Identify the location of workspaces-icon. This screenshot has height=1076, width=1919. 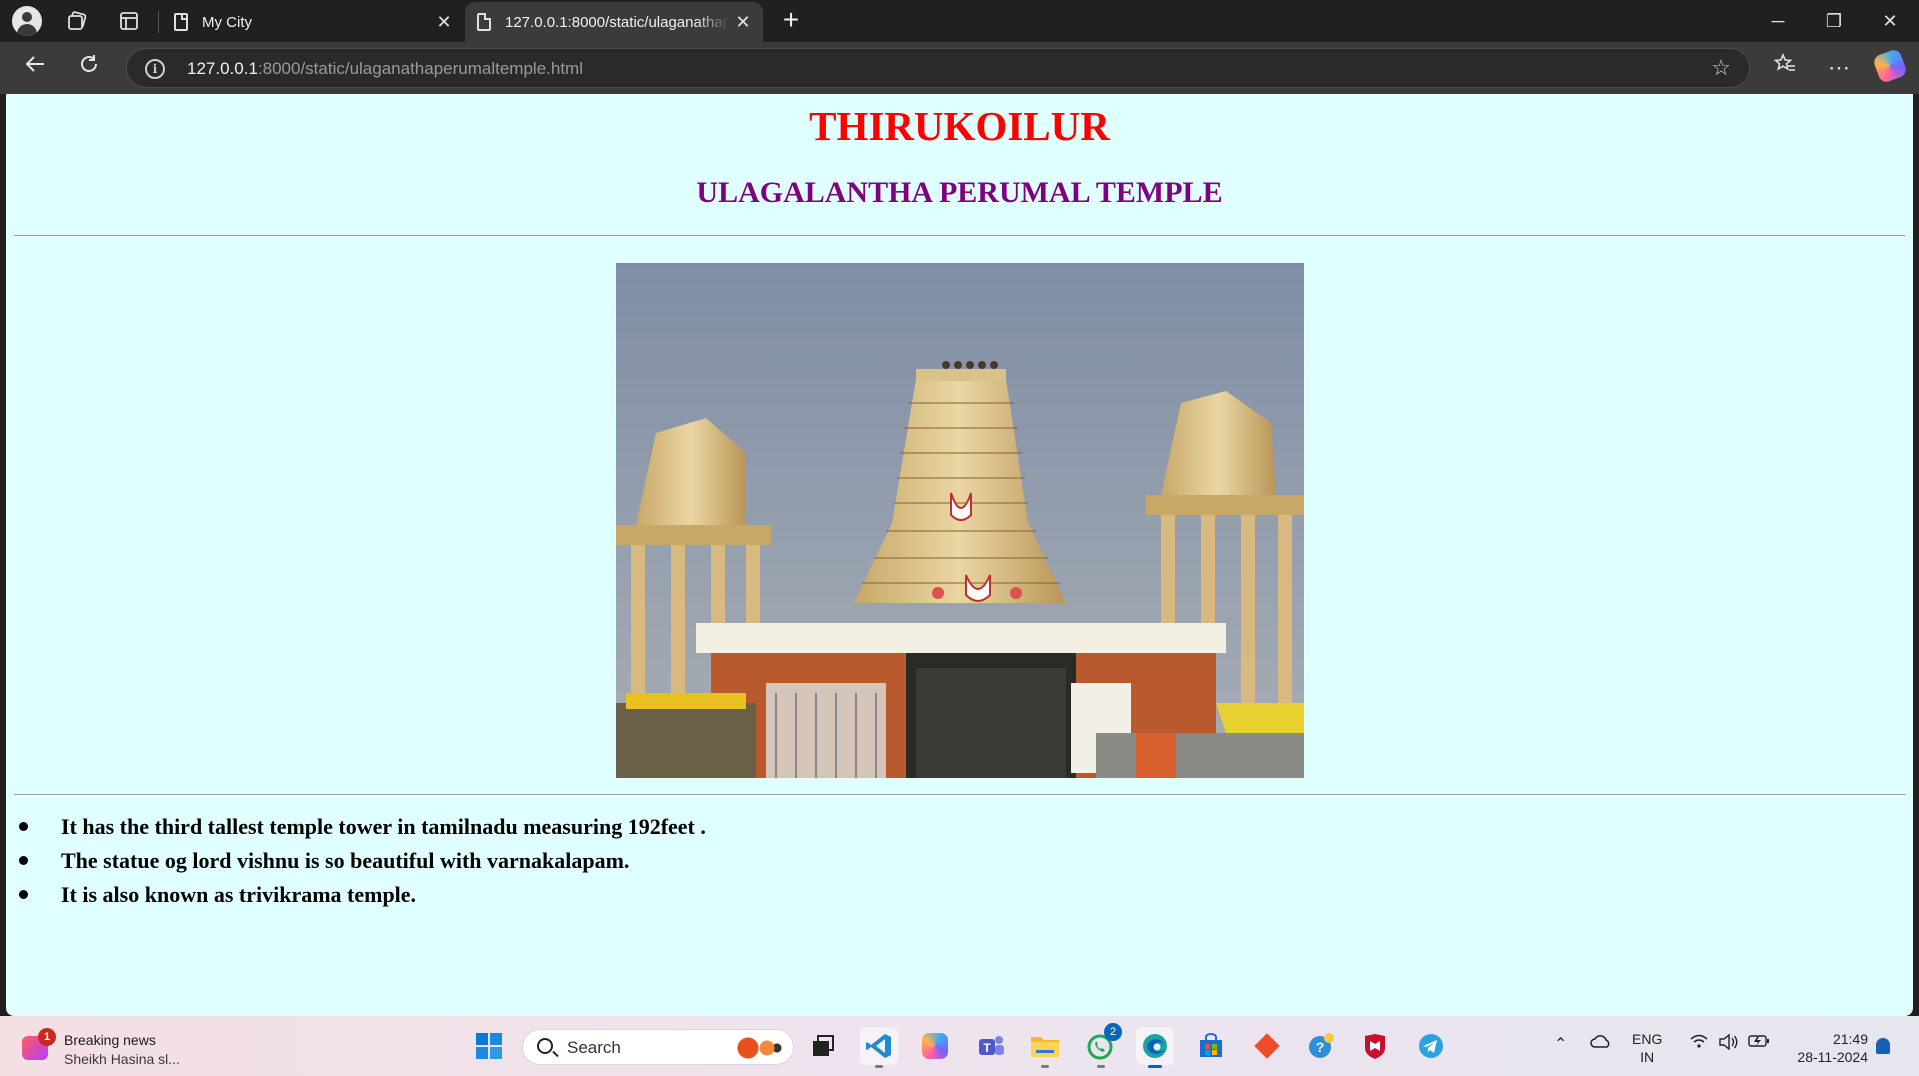
(77, 20).